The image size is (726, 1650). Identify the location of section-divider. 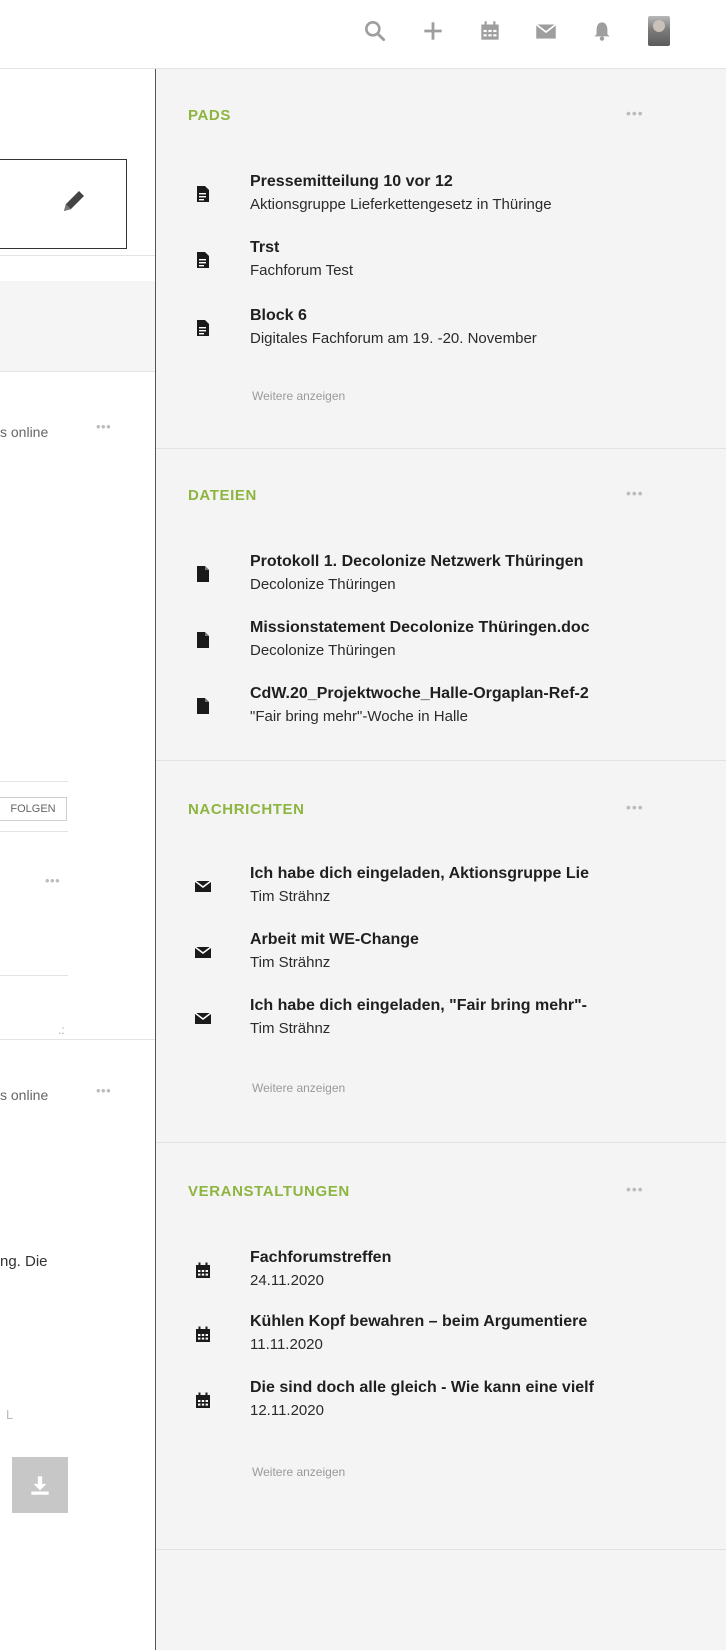
(441, 1549).